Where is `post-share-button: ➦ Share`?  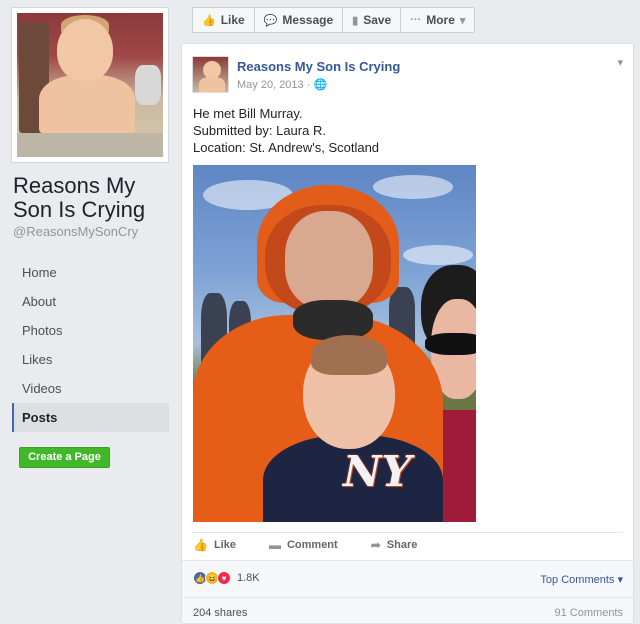 post-share-button: ➦ Share is located at coordinates (394, 545).